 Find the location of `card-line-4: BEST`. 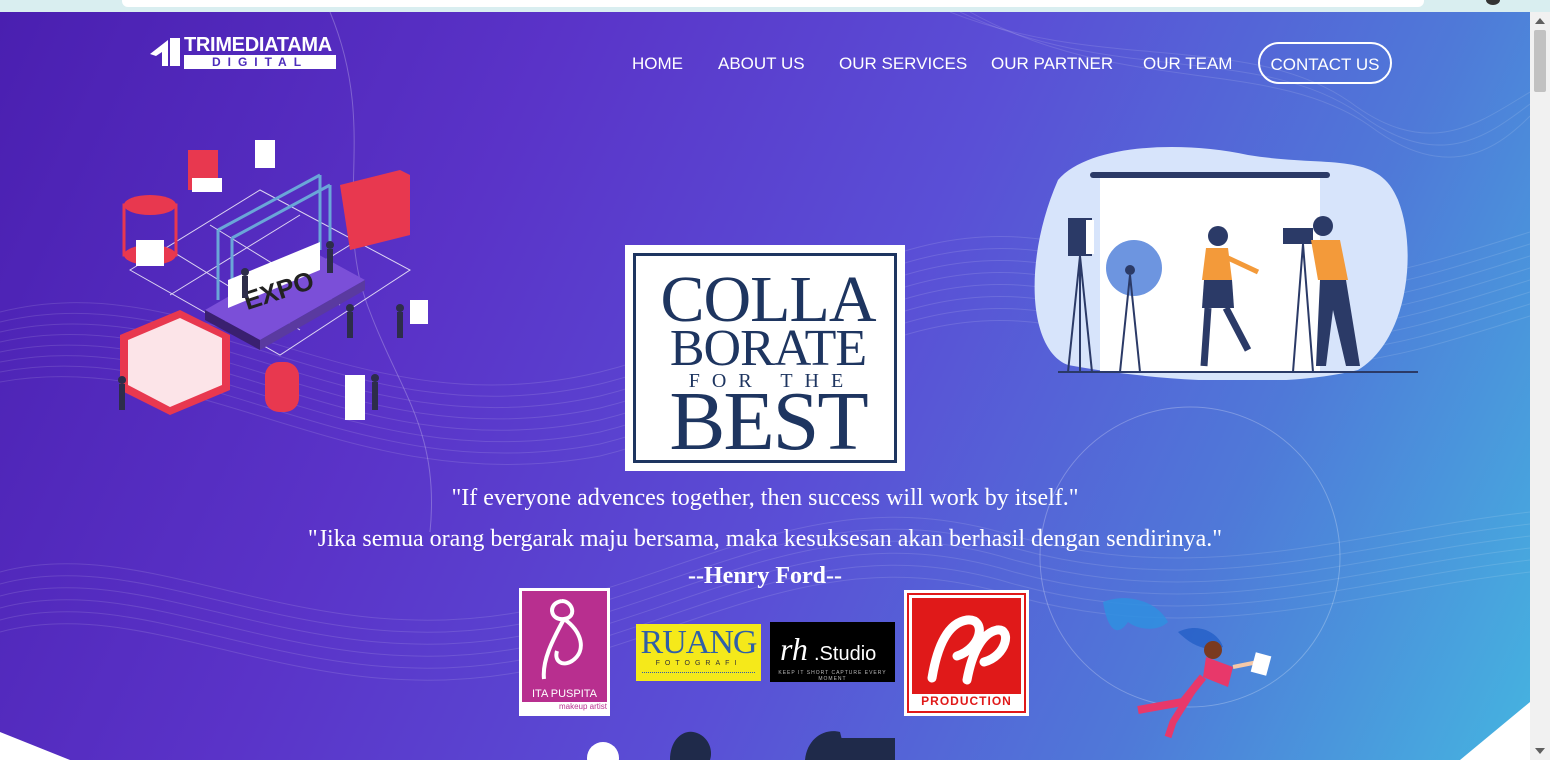

card-line-4: BEST is located at coordinates (768, 421).